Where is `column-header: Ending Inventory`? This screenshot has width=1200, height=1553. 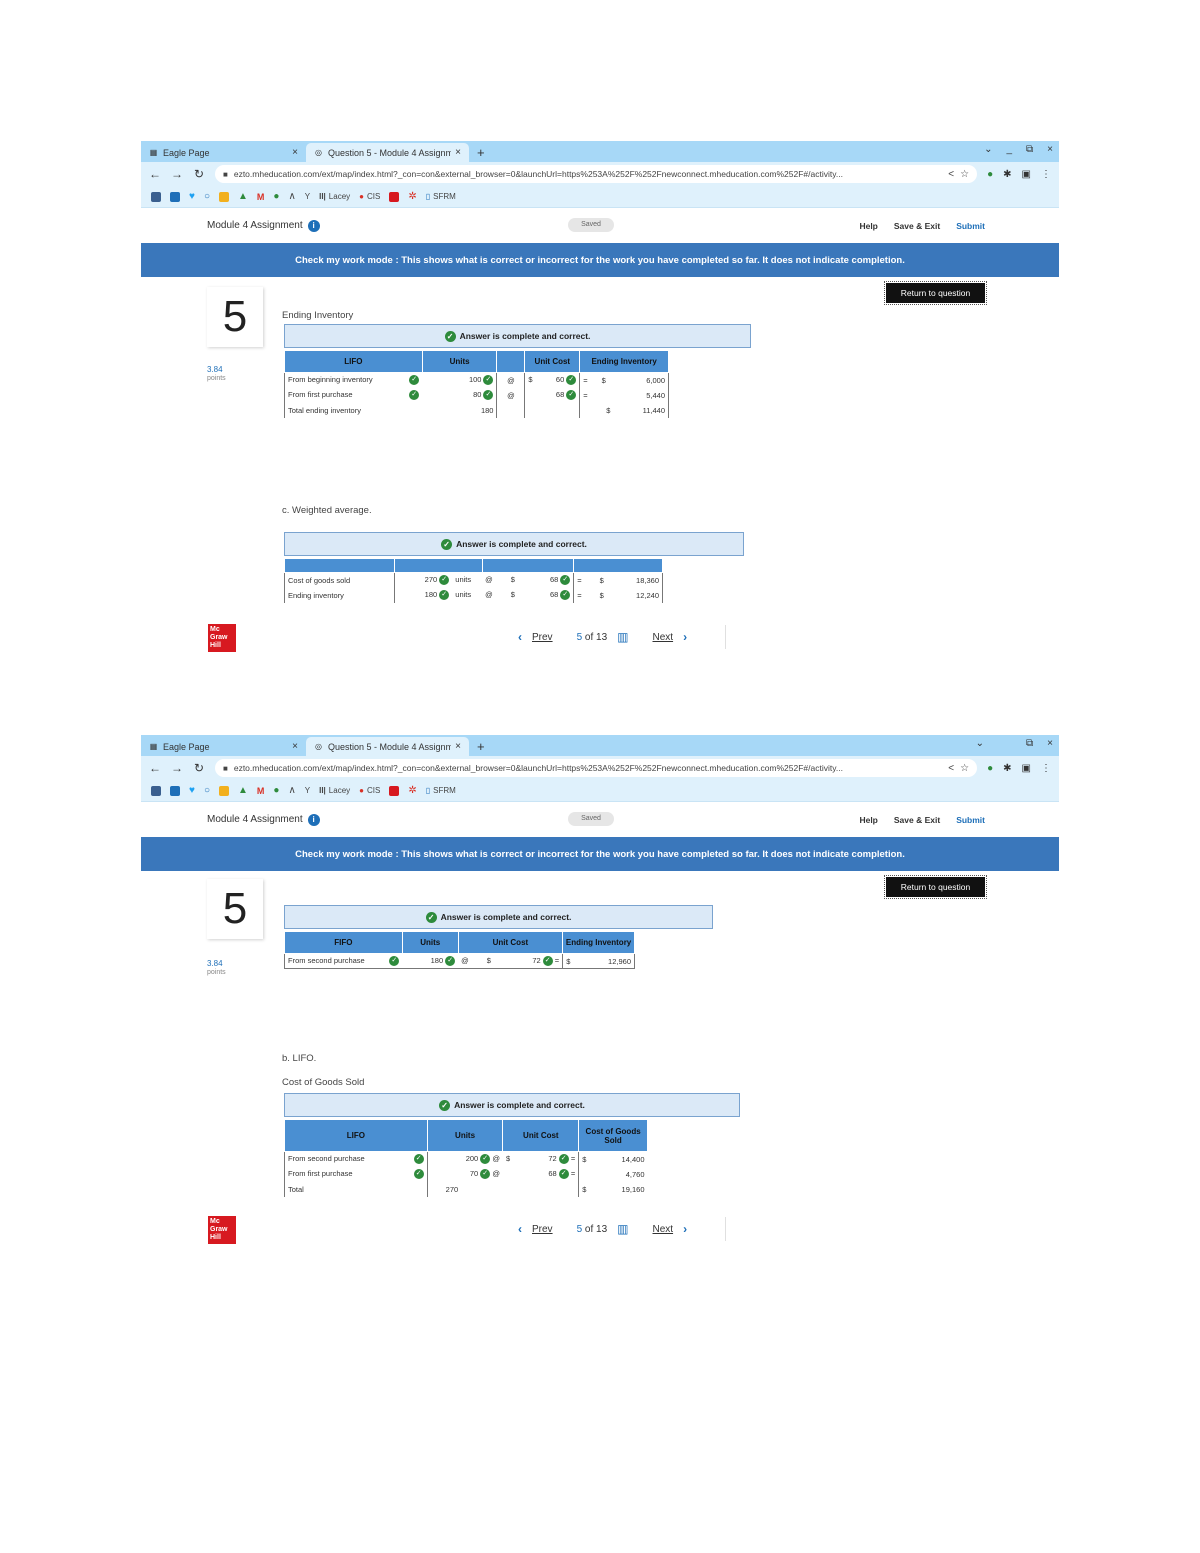
column-header: Ending Inventory is located at coordinates (598, 942).